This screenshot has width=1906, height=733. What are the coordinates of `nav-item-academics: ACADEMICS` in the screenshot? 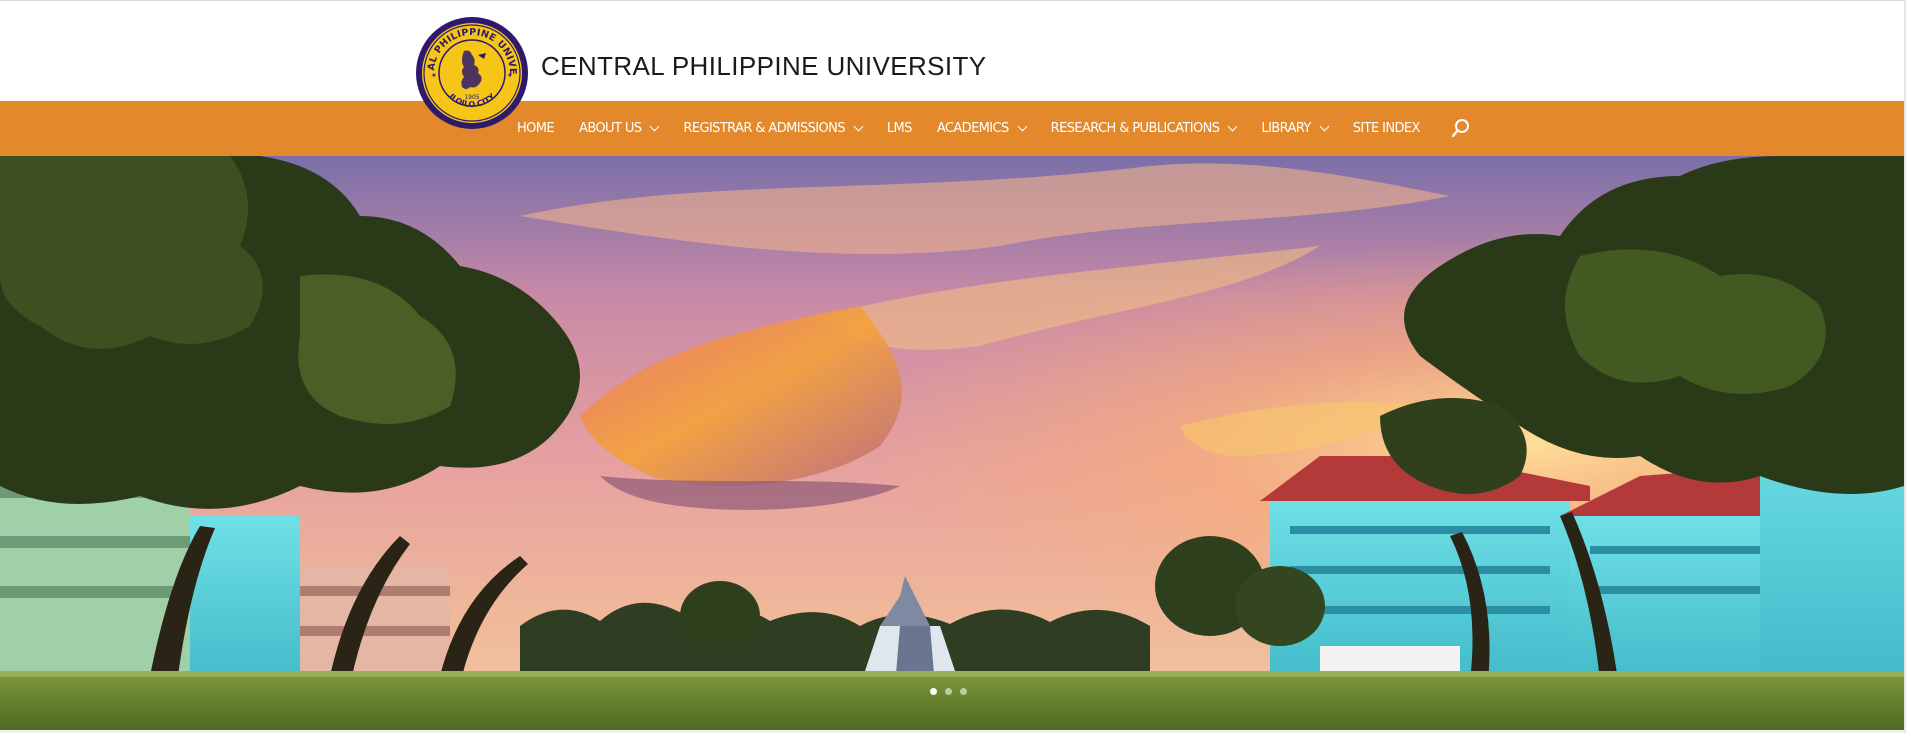 It's located at (982, 128).